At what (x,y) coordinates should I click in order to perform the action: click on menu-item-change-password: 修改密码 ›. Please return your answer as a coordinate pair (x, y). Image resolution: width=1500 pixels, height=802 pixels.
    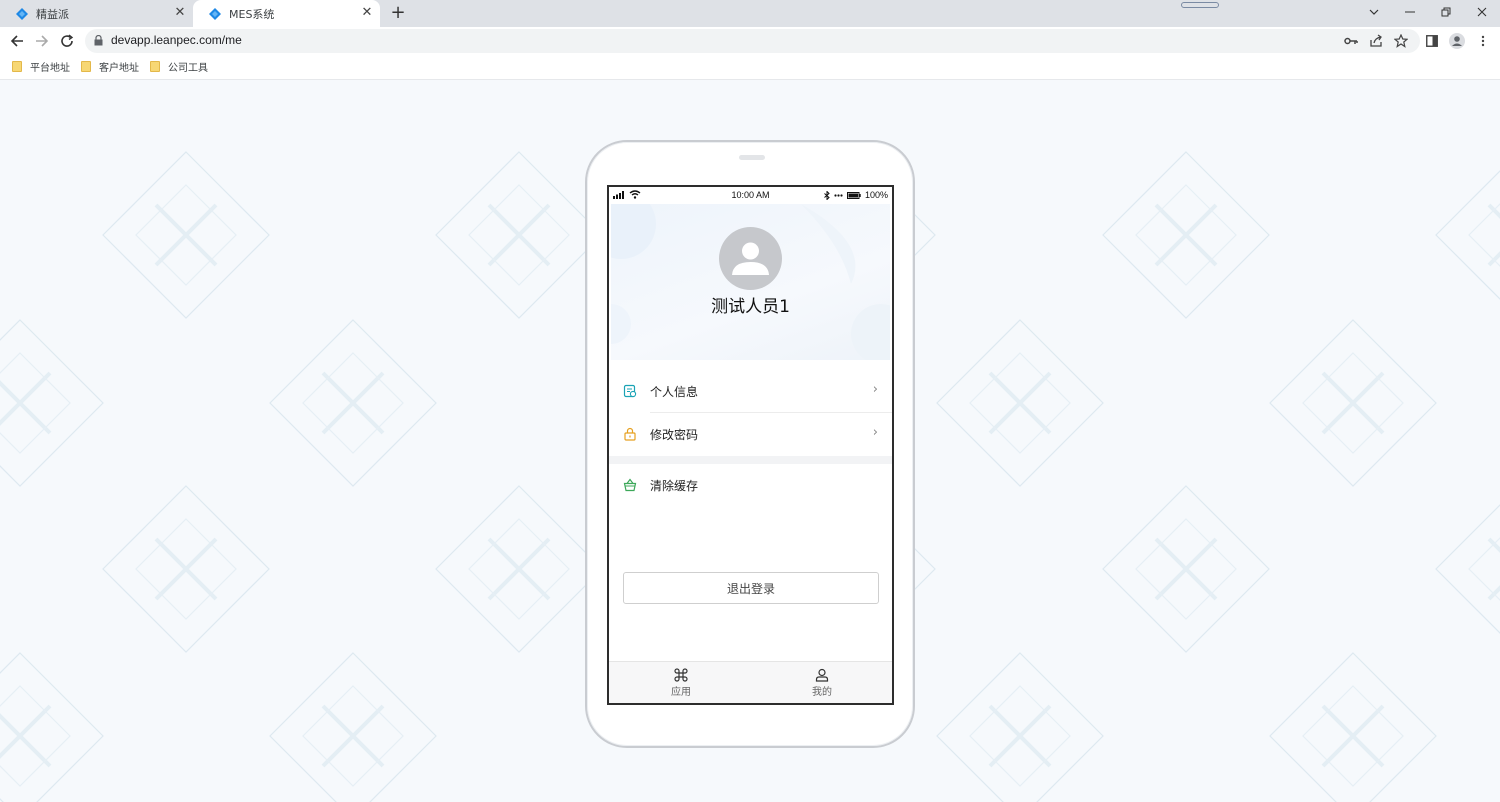
    Looking at the image, I should click on (750, 434).